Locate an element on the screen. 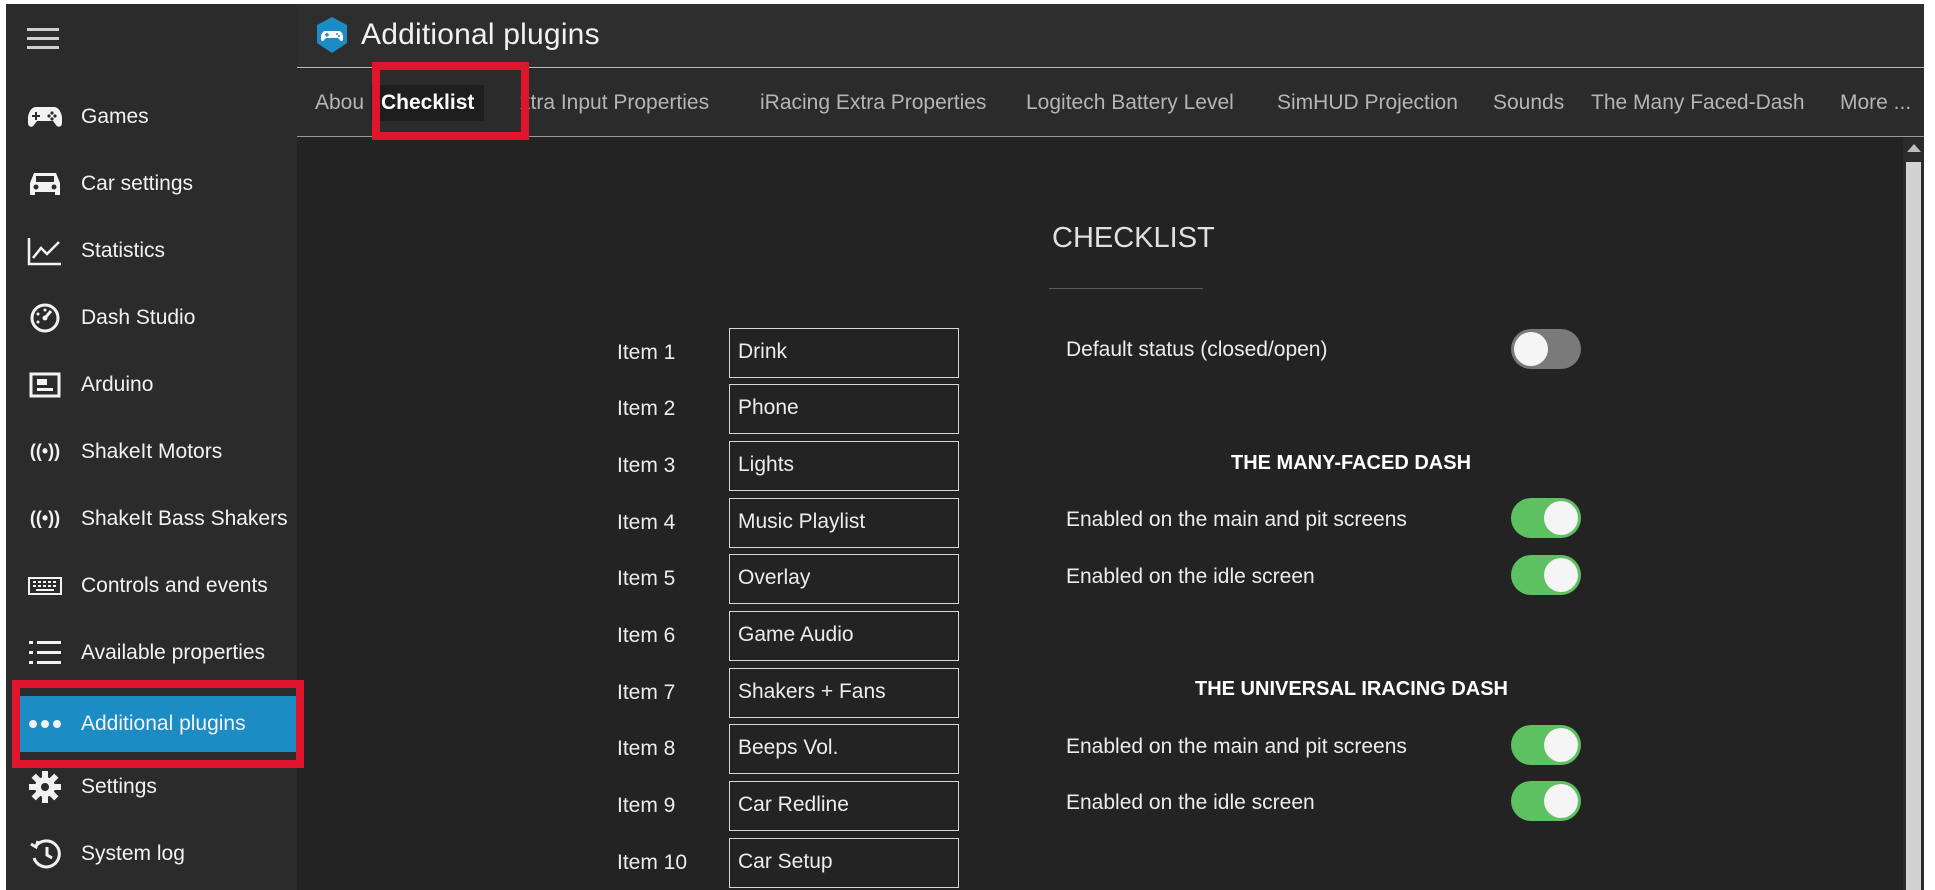 The width and height of the screenshot is (1935, 890). universal-idle-label: Enabled on the idle screen is located at coordinates (1190, 802).